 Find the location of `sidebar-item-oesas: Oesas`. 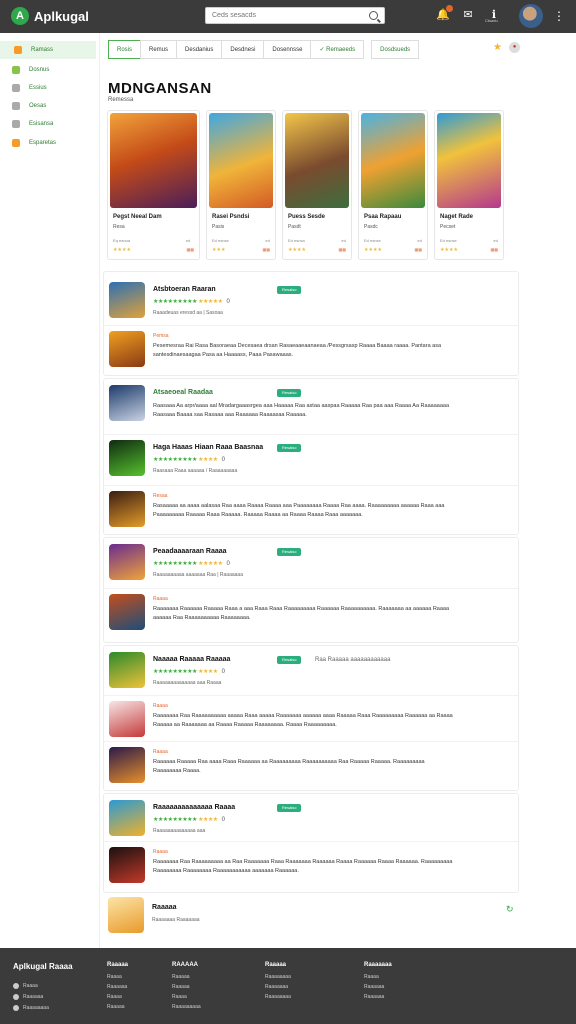

sidebar-item-oesas: Oesas is located at coordinates (29, 106).